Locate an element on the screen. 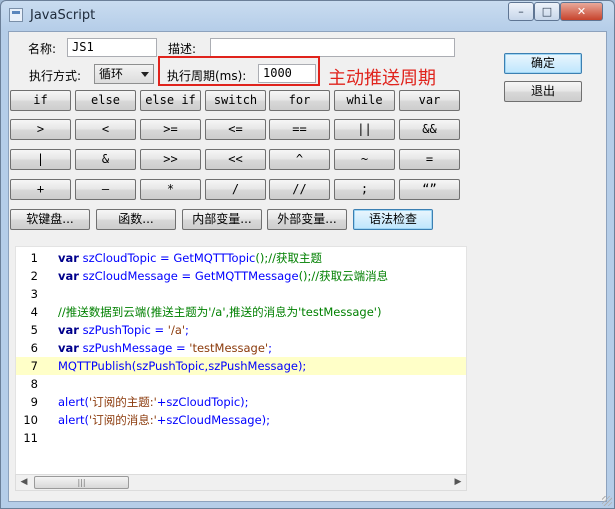  period-label: 执行周期(ms): is located at coordinates (207, 76).